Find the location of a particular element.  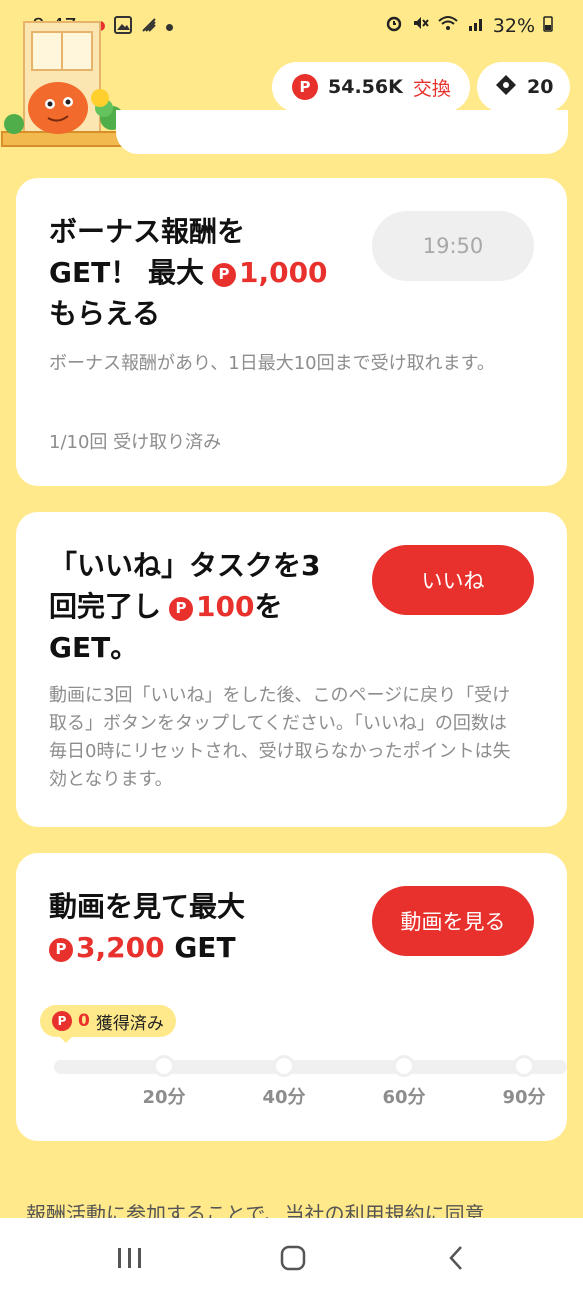

watch-title-suffix: GET is located at coordinates (205, 947).